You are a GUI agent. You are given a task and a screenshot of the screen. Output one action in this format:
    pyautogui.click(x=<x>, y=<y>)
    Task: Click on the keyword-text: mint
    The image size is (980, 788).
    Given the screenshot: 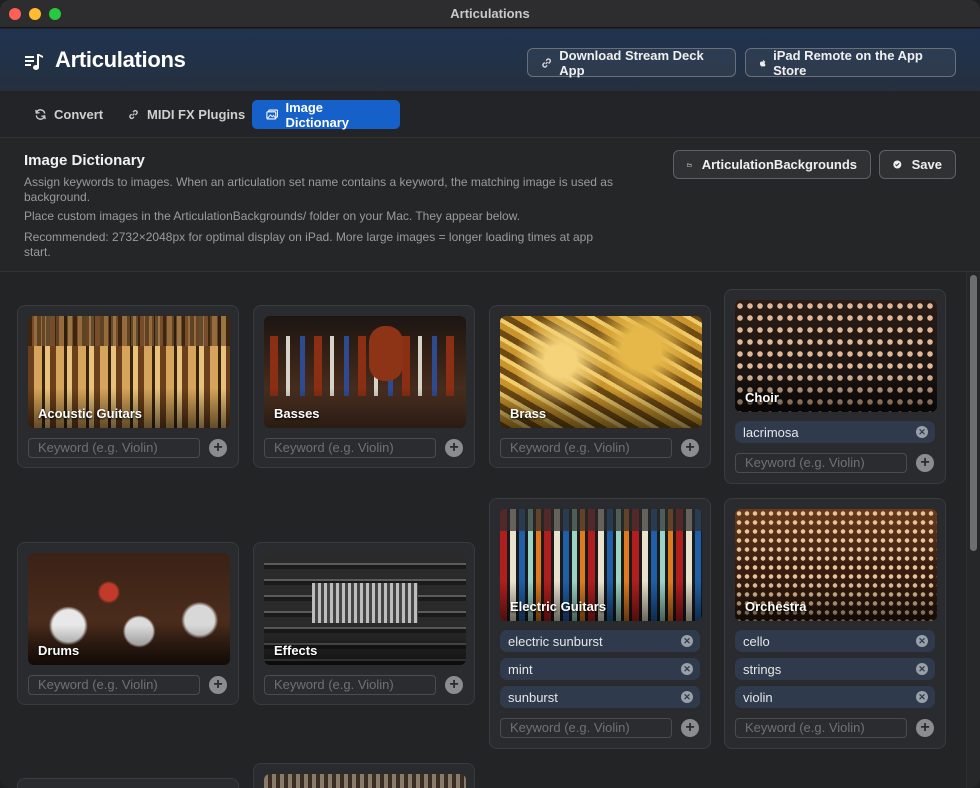 What is the action you would take?
    pyautogui.click(x=520, y=669)
    